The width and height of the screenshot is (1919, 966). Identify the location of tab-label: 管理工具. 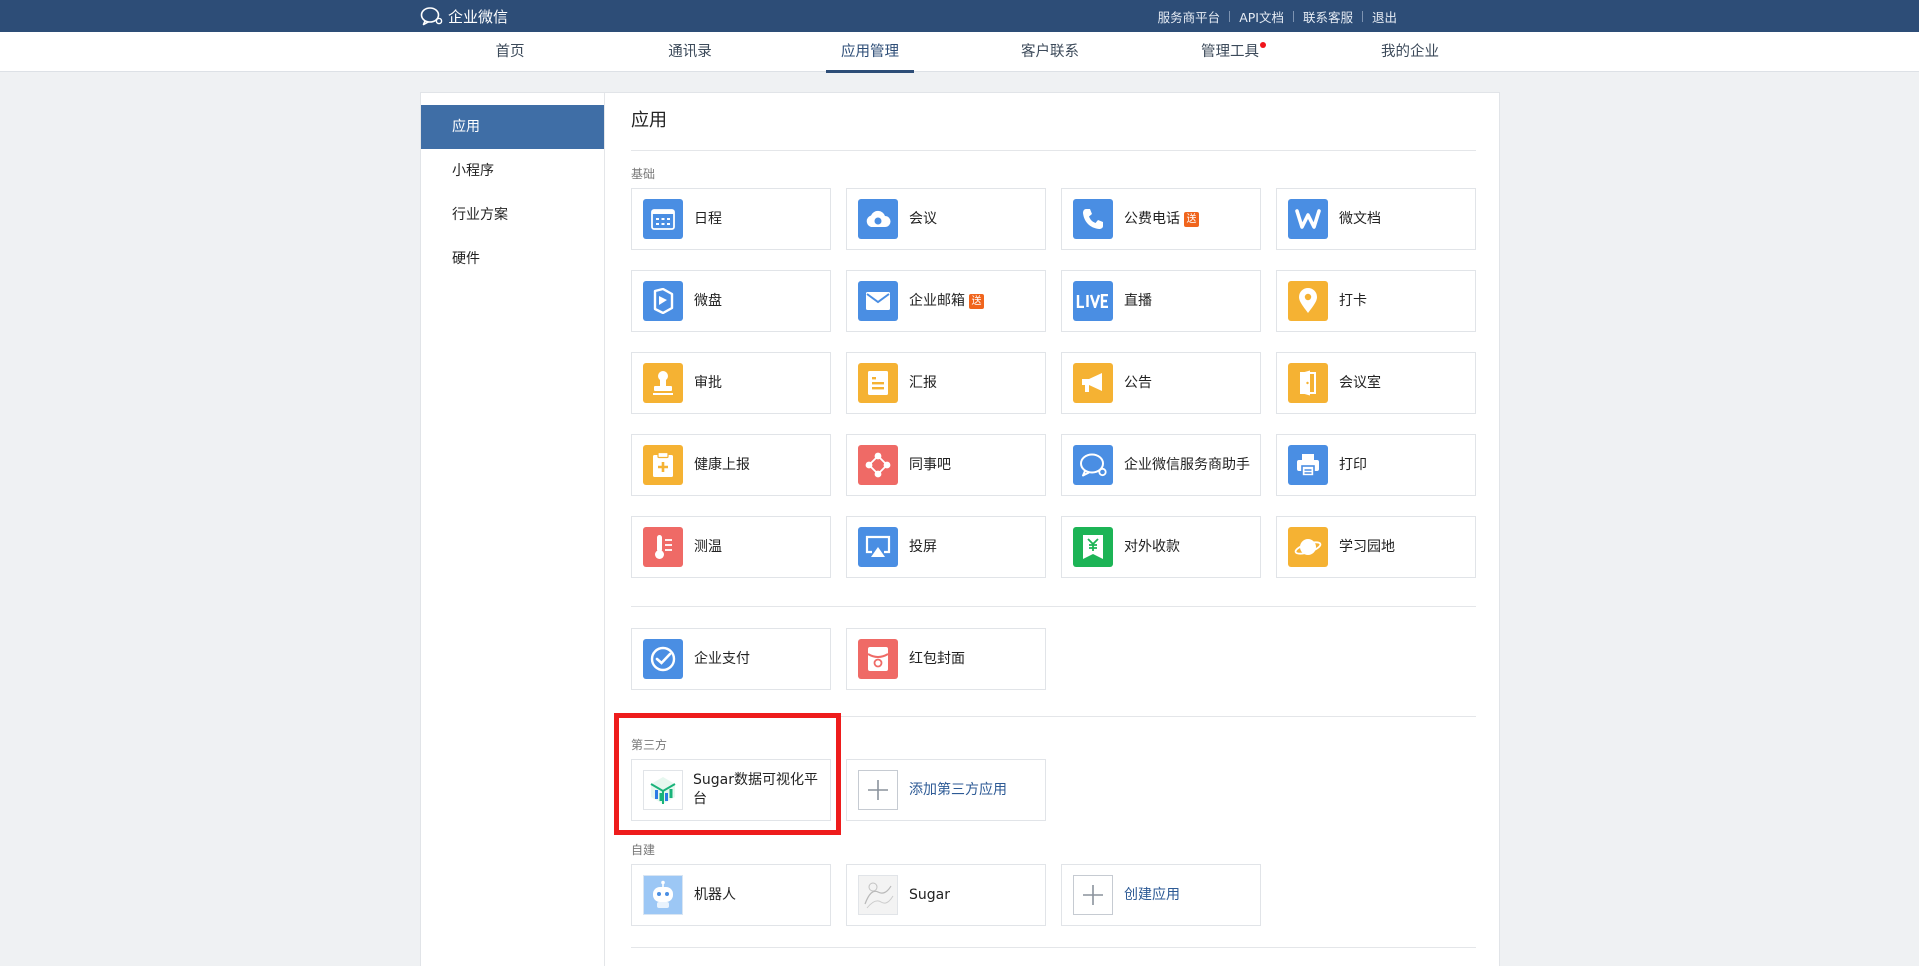
(1230, 52).